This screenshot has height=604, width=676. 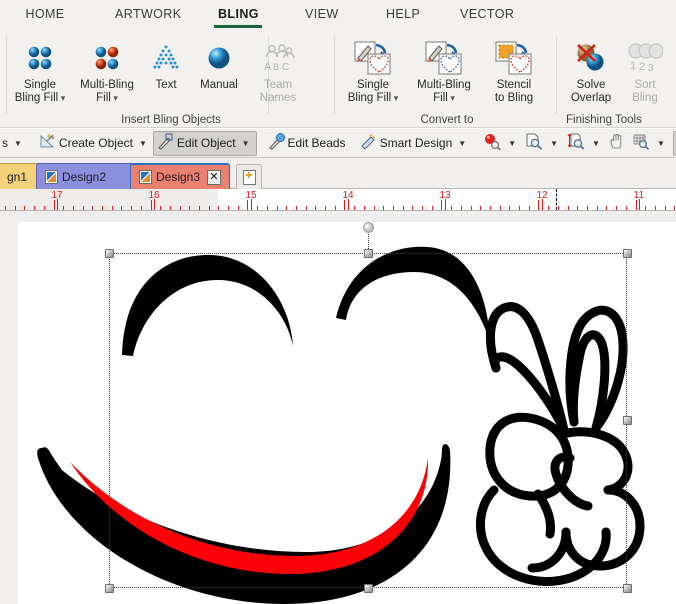 I want to click on single-bling-fill-convert-button: Single Bling Fill ▾, so click(x=373, y=69).